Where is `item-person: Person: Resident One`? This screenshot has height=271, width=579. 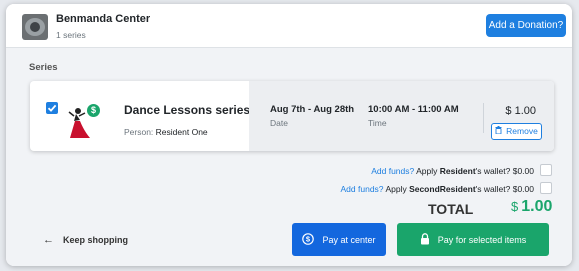 item-person: Person: Resident One is located at coordinates (166, 132).